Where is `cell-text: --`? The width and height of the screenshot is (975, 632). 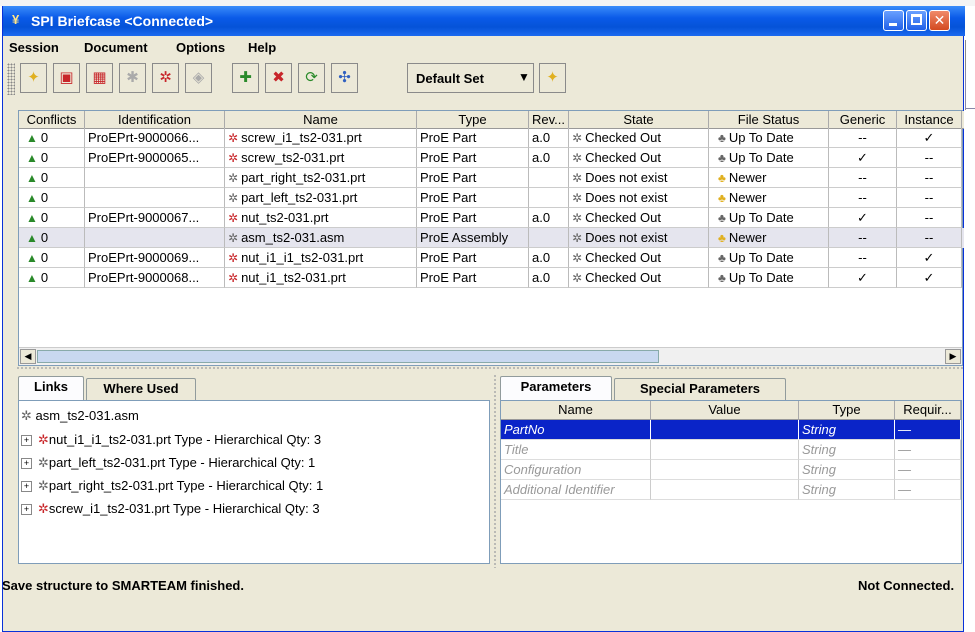 cell-text: -- is located at coordinates (929, 237).